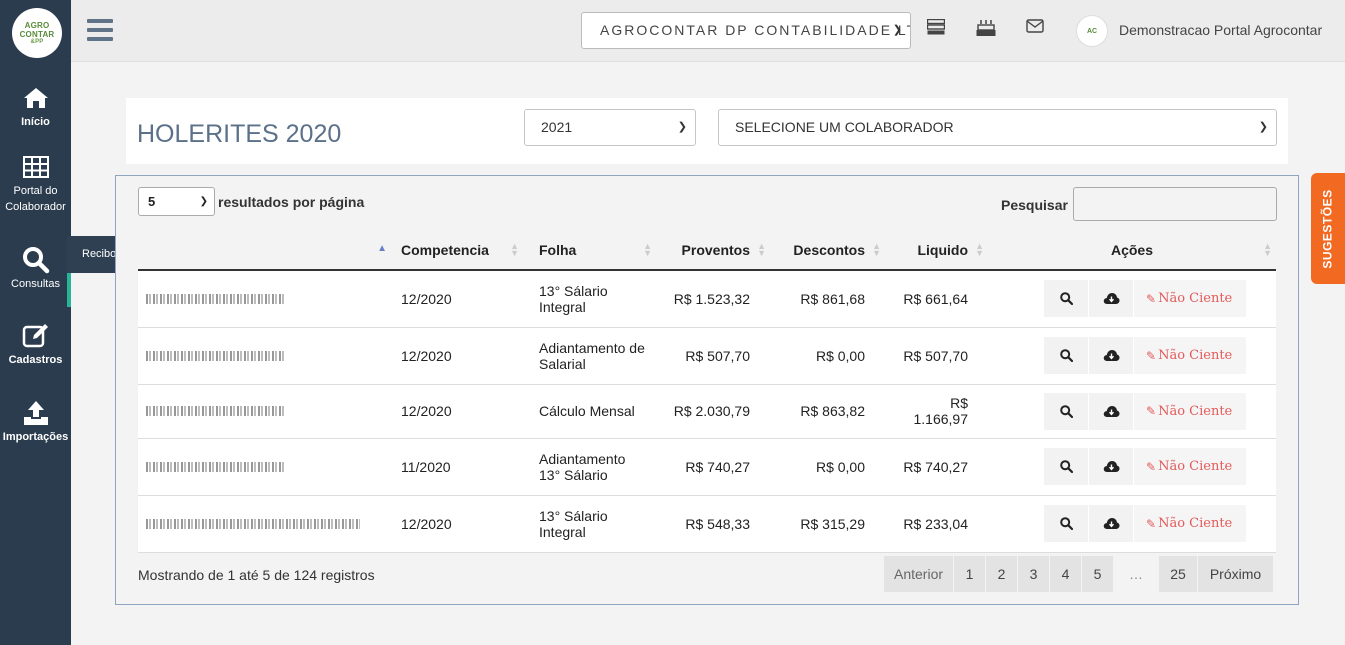 This screenshot has height=645, width=1345. Describe the element at coordinates (827, 524) in the screenshot. I see `descontos-cell: R$ 315,29` at that location.